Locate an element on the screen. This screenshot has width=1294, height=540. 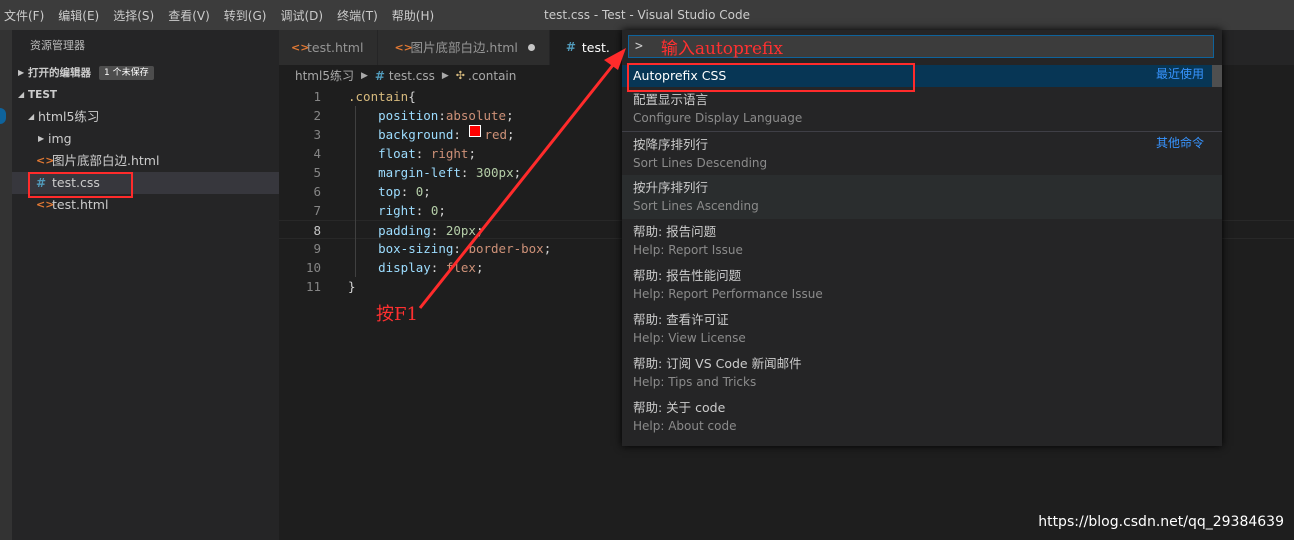
tree-item-html-file: <> 图片底部白边.html is located at coordinates (145, 161).